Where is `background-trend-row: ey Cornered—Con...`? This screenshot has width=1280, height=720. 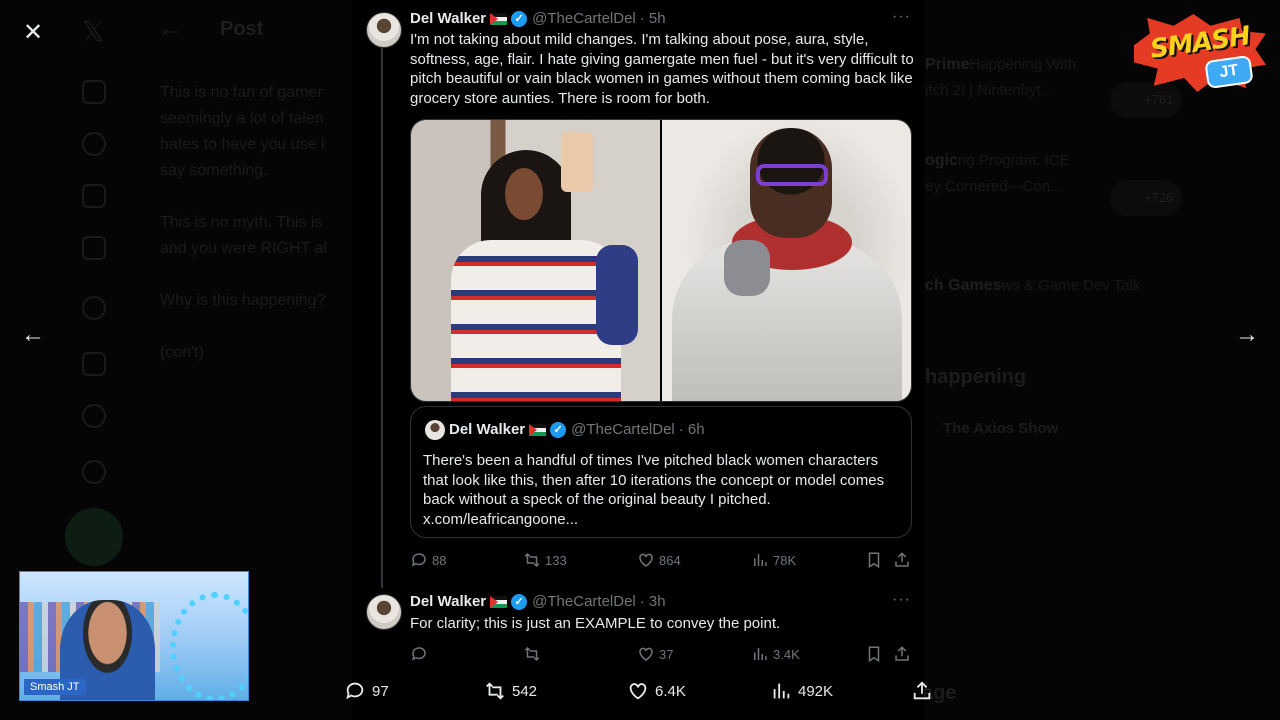
background-trend-row: ey Cornered—Con... is located at coordinates (994, 187).